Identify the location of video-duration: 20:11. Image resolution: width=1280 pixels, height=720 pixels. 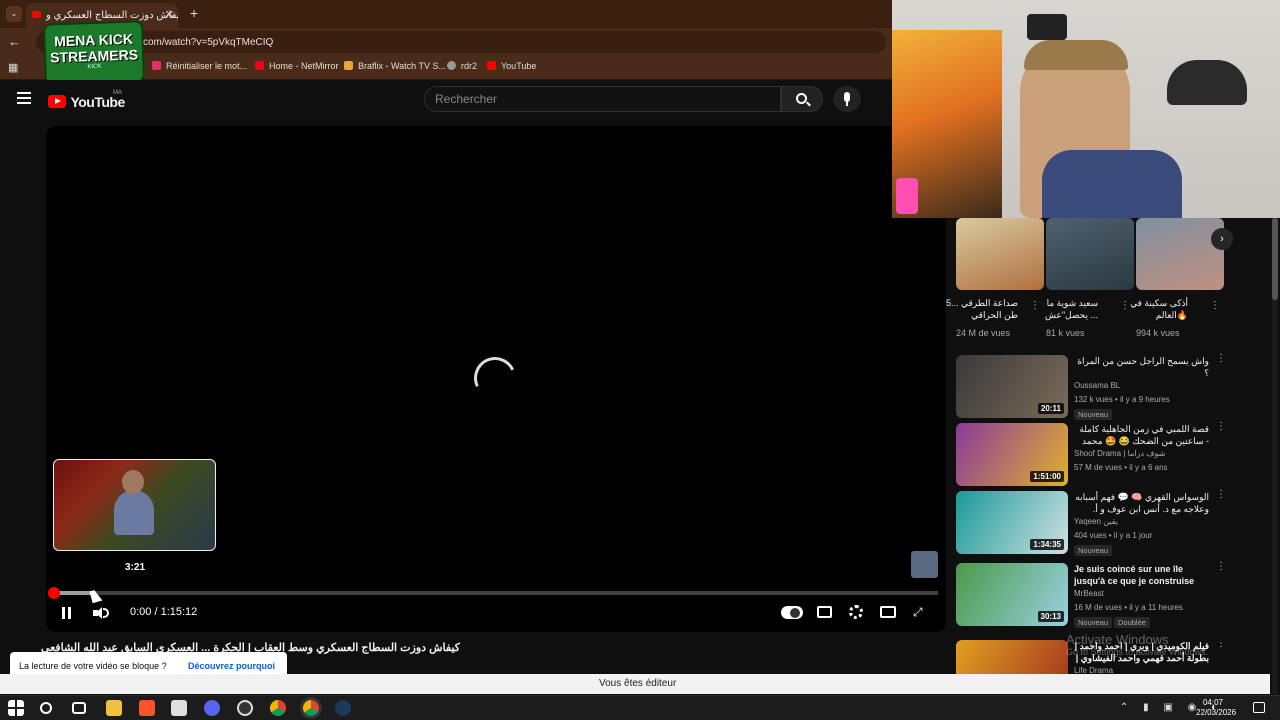
(1050, 408).